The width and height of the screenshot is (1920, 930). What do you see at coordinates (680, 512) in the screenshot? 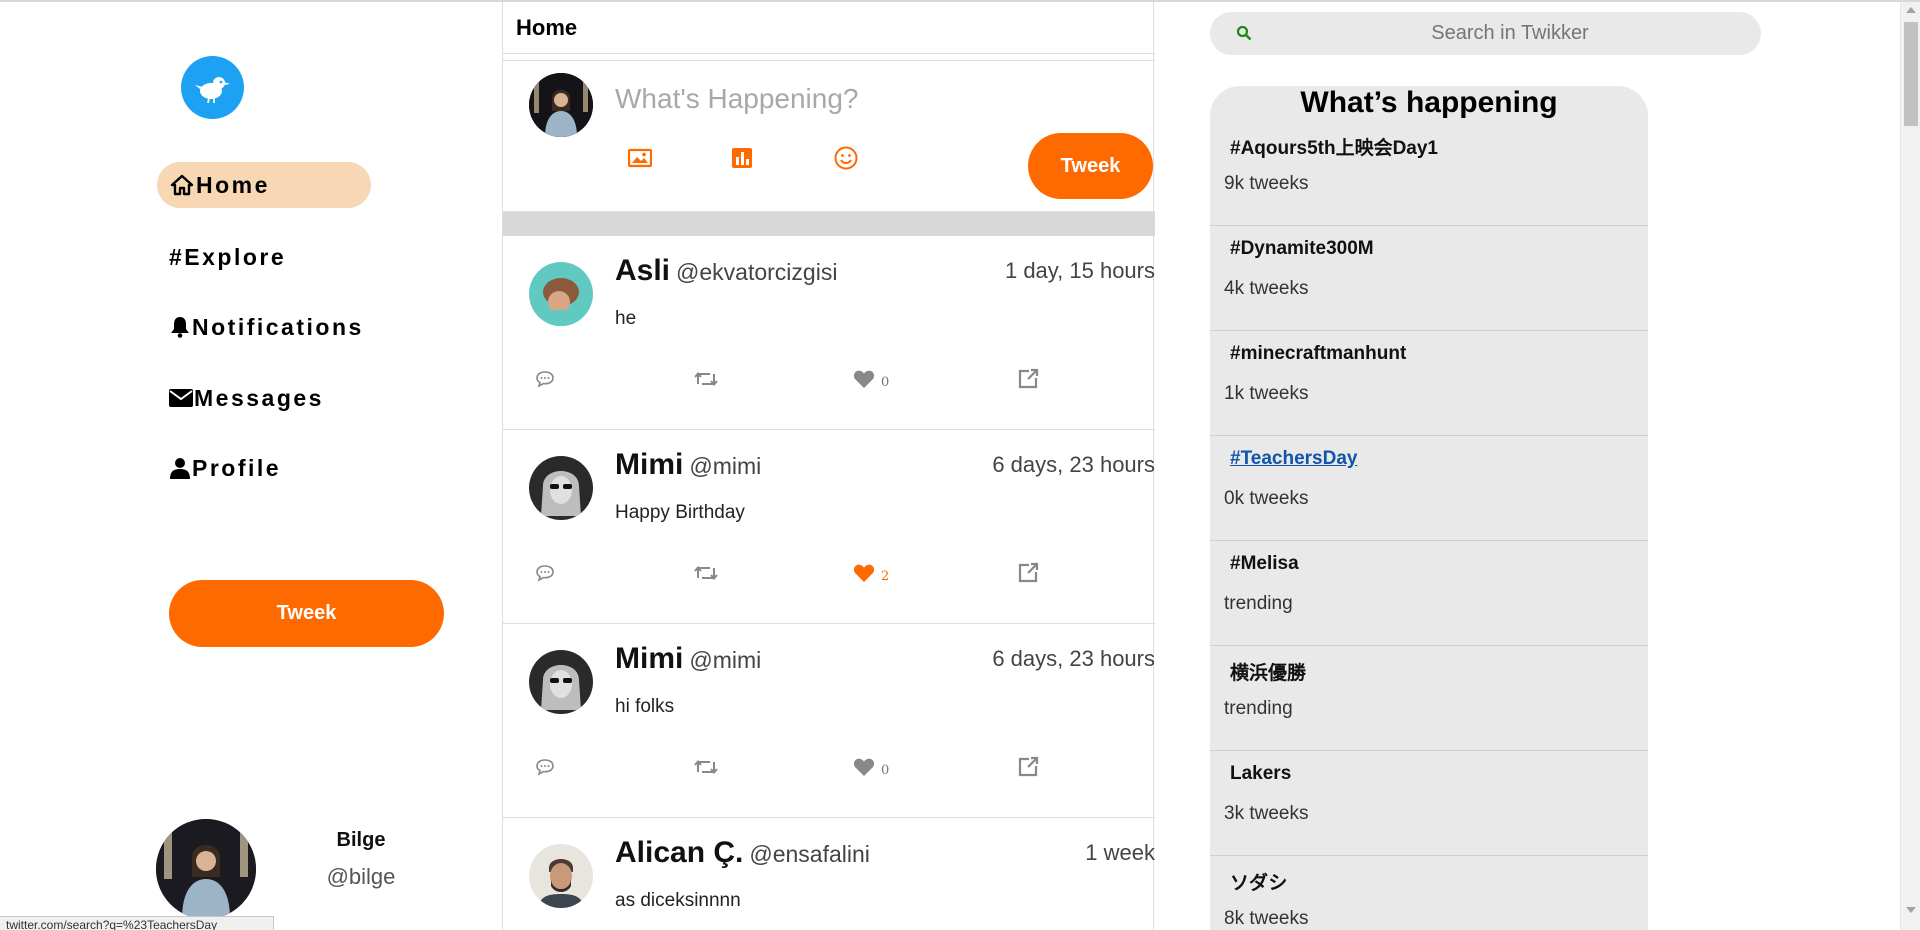
I see `tweet-text: Happy Birthday` at bounding box center [680, 512].